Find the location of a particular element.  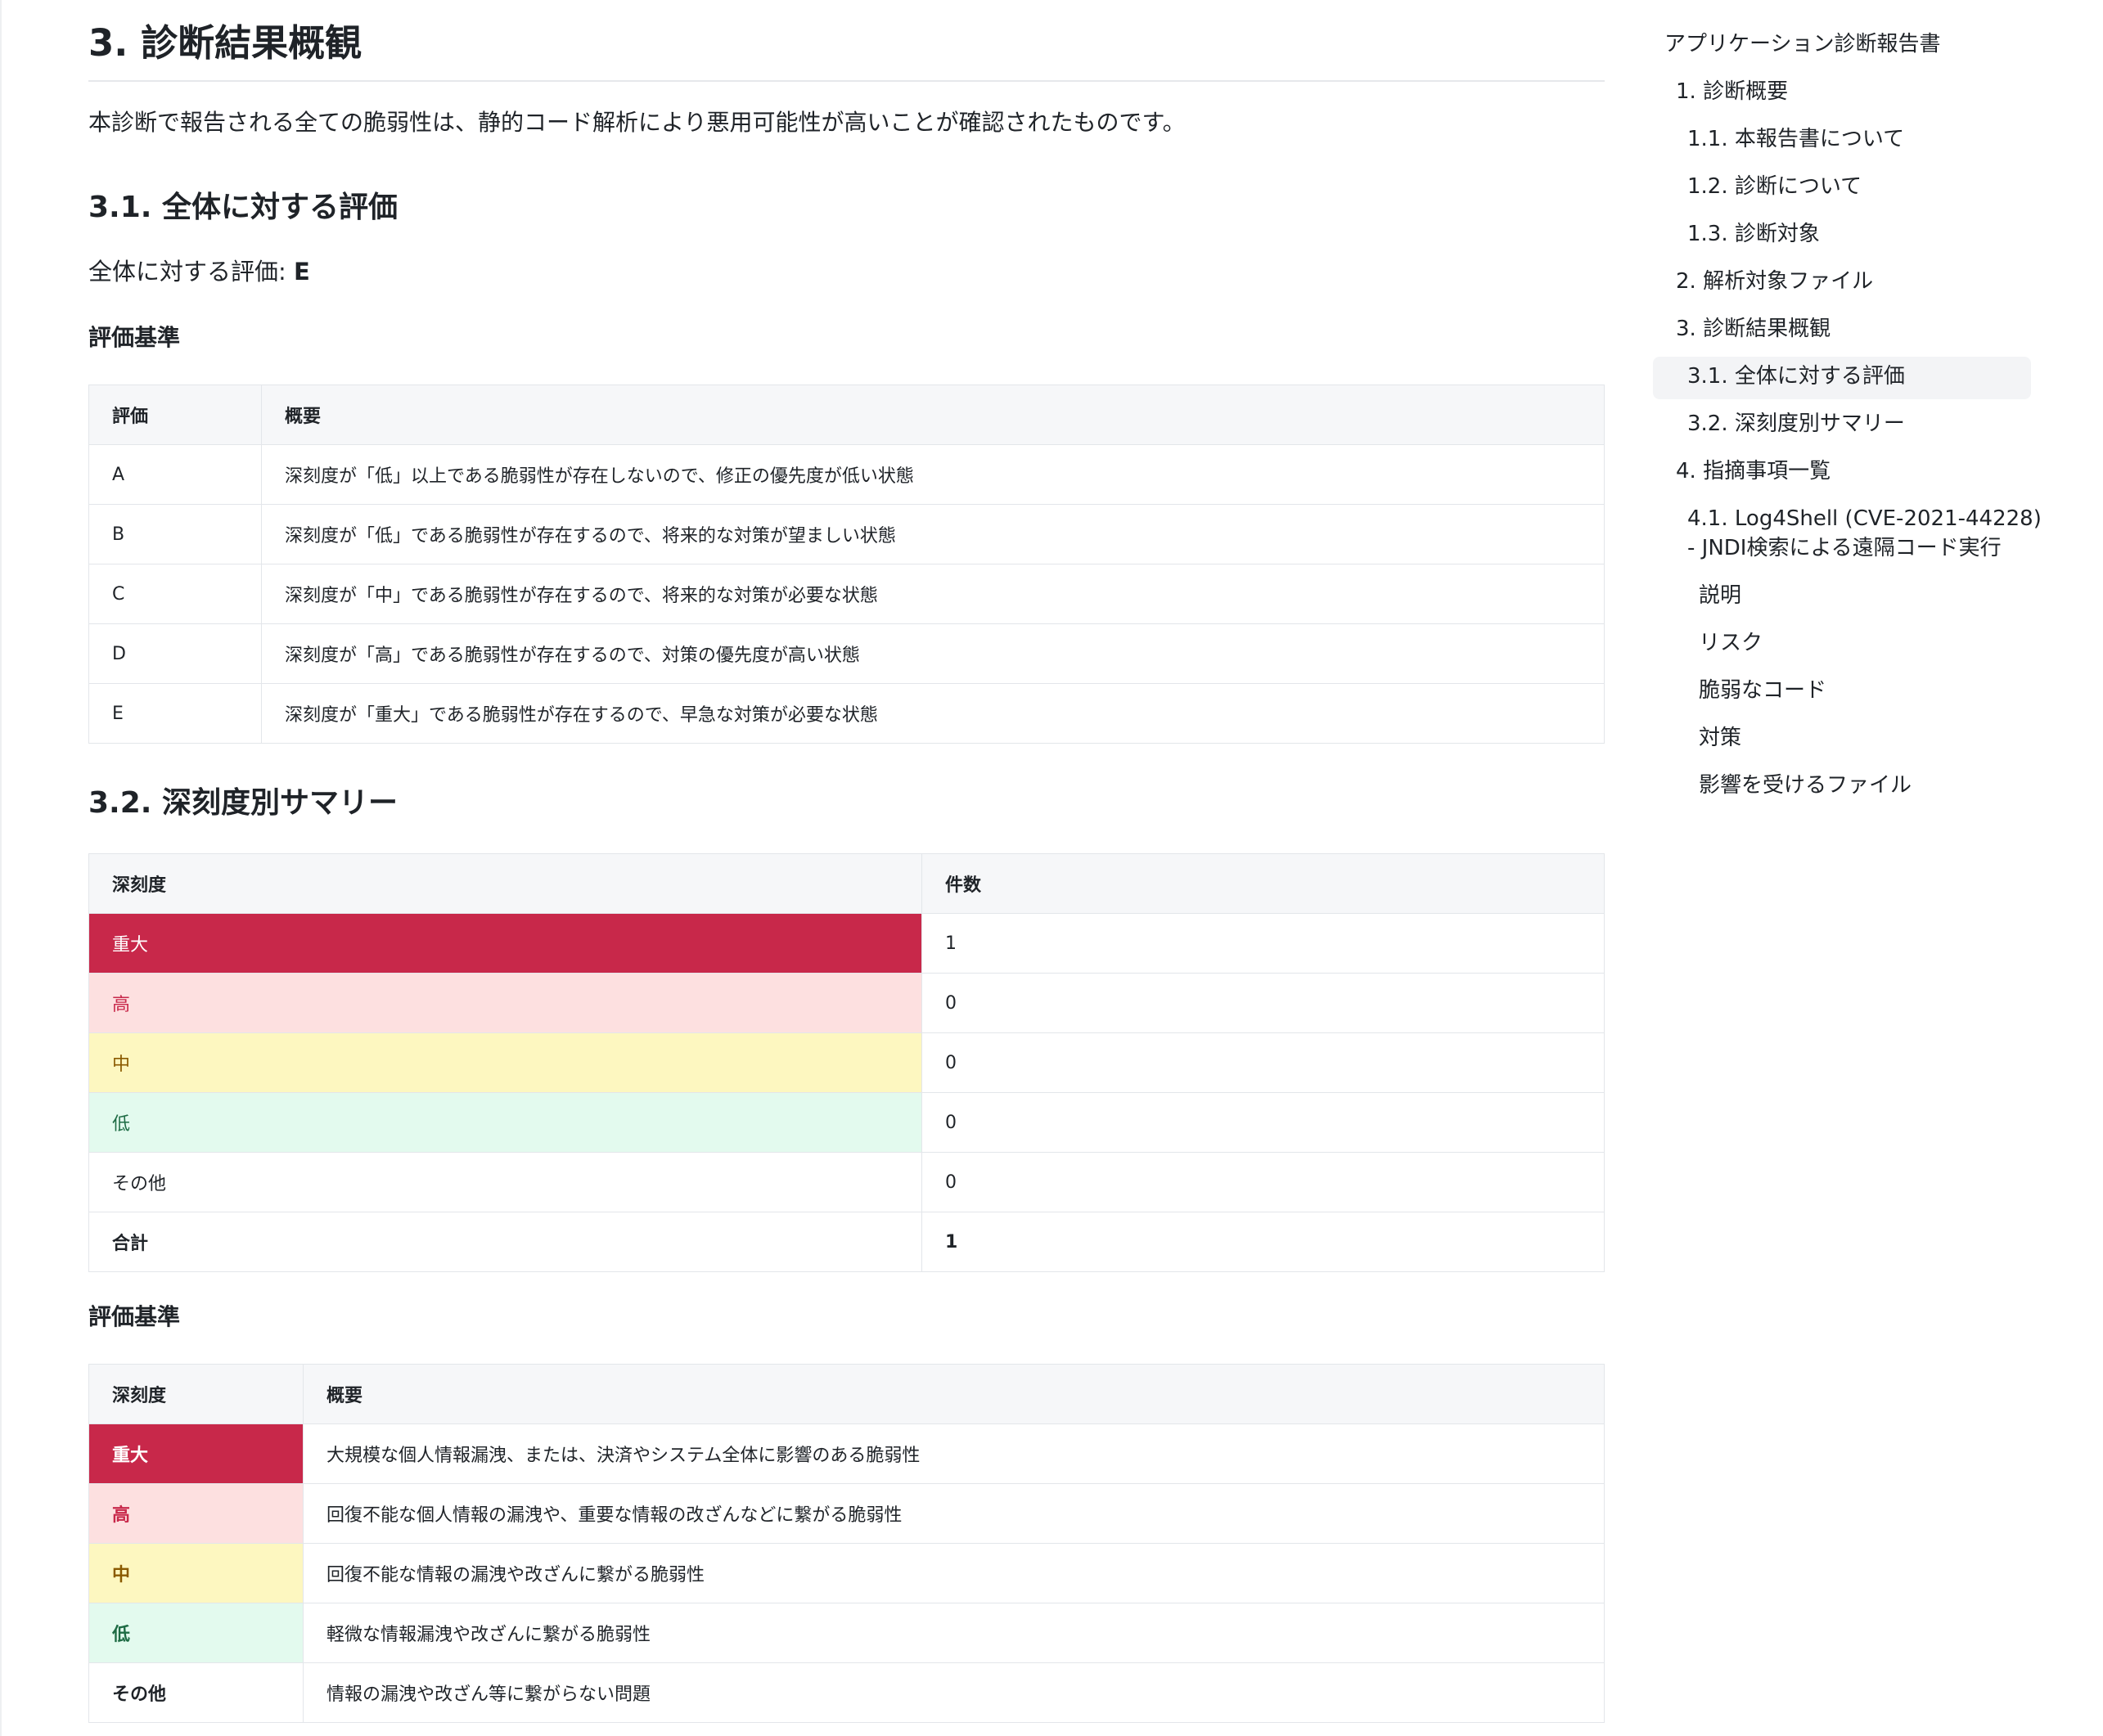

table-row: D 深刻度が「高」である脆弱性が存在するので、対策の優先度が高い状態 is located at coordinates (846, 653).